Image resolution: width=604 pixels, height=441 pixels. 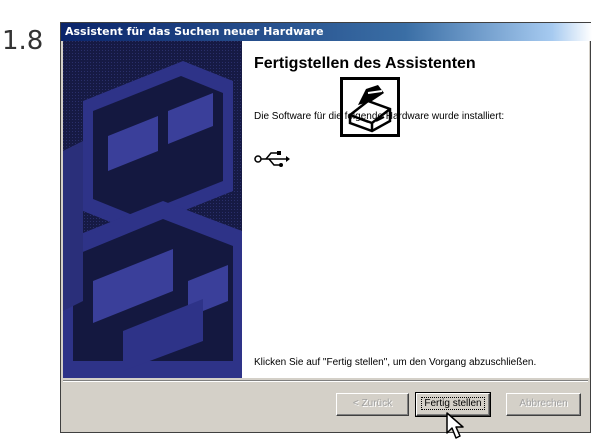 I want to click on finish-button-label: Fertig stellen, so click(x=453, y=403).